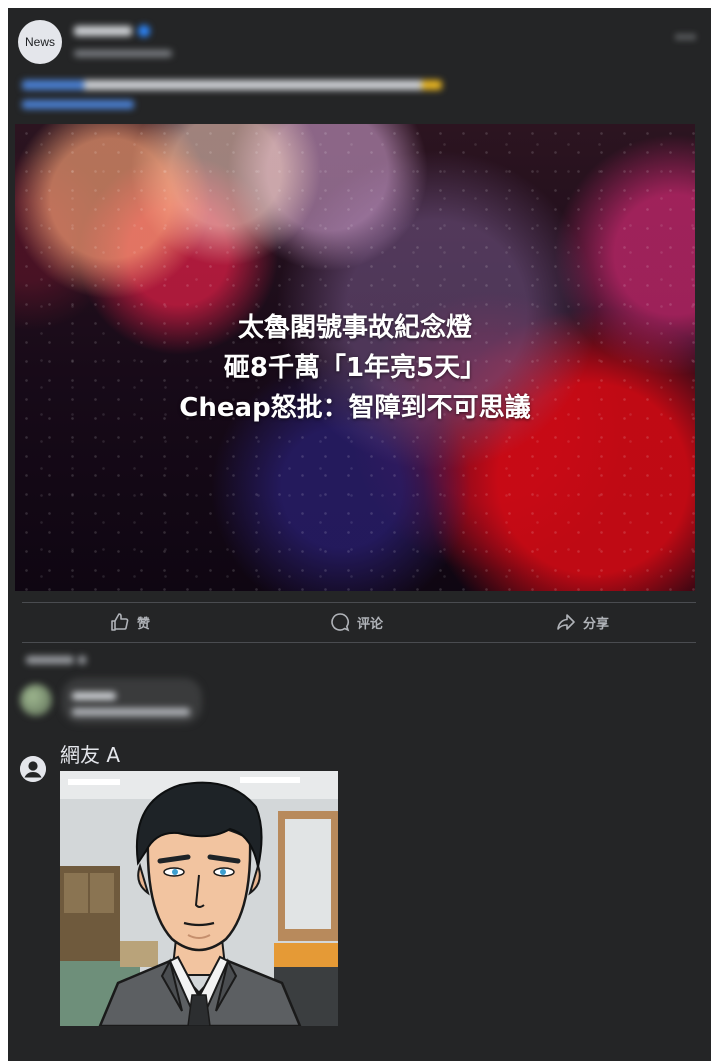 This screenshot has height=1061, width=717. I want to click on post-timestamp-blurred, so click(123, 53).